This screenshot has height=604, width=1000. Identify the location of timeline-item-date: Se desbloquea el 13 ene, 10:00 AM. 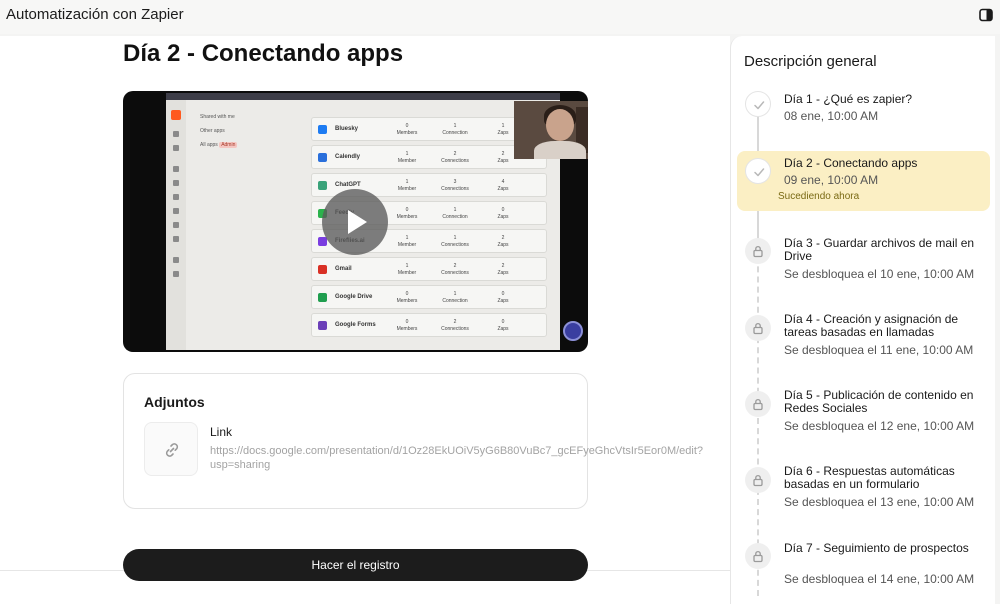
(879, 502).